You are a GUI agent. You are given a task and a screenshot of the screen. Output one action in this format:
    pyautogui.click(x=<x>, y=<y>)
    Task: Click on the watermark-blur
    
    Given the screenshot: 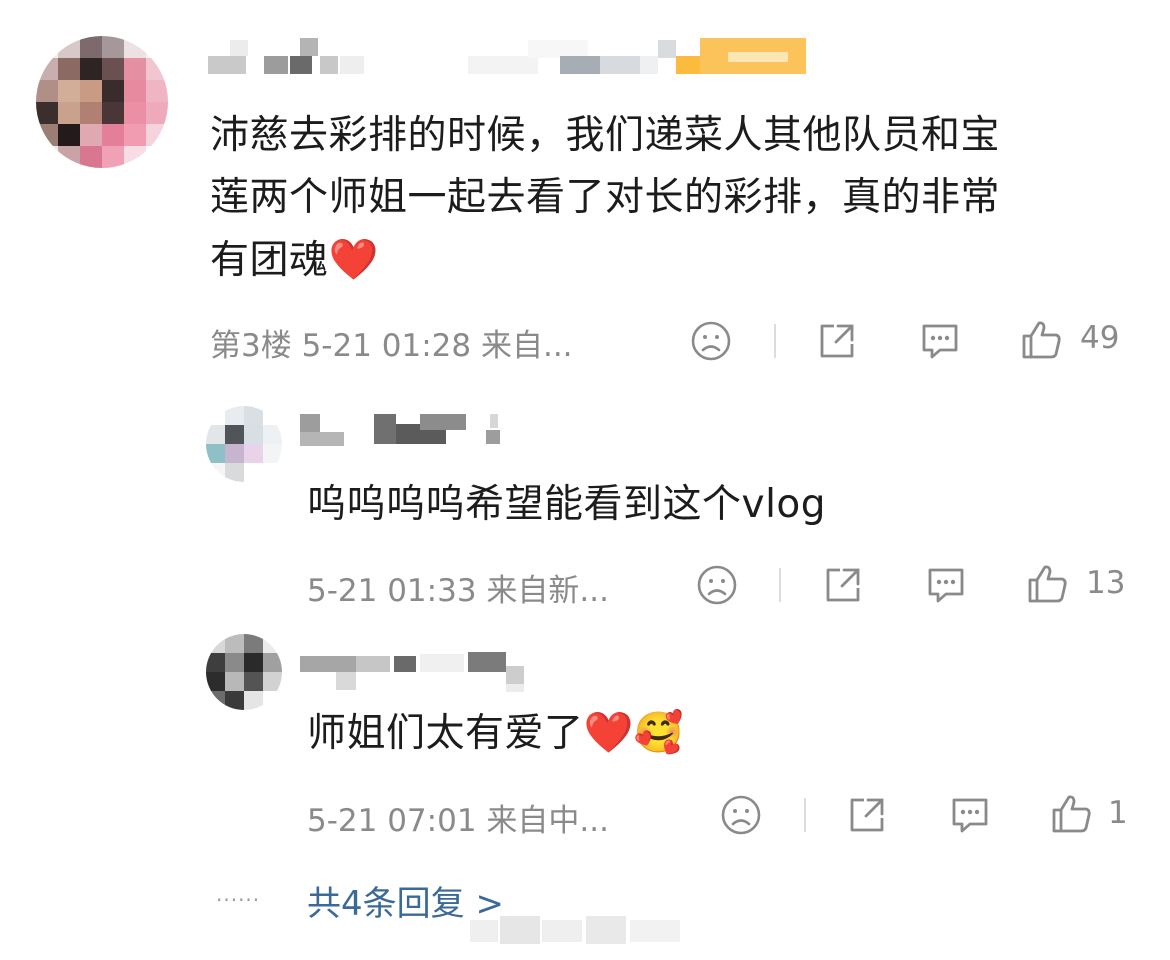 What is the action you would take?
    pyautogui.click(x=580, y=931)
    